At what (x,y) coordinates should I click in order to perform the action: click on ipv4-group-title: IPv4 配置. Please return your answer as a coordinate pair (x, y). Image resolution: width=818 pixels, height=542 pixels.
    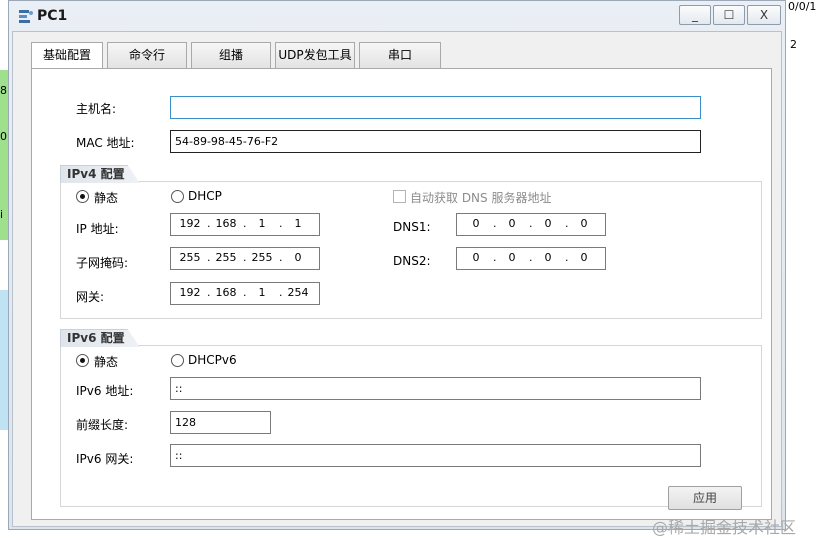
    Looking at the image, I should click on (100, 174).